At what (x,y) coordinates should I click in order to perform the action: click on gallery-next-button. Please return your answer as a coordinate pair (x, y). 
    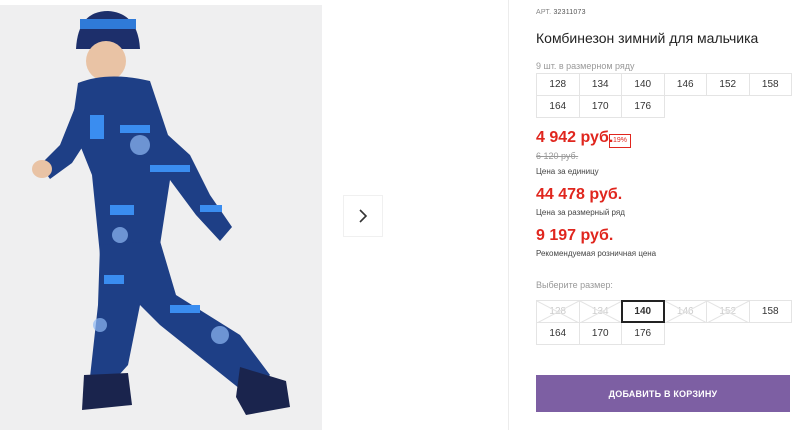
    Looking at the image, I should click on (363, 216).